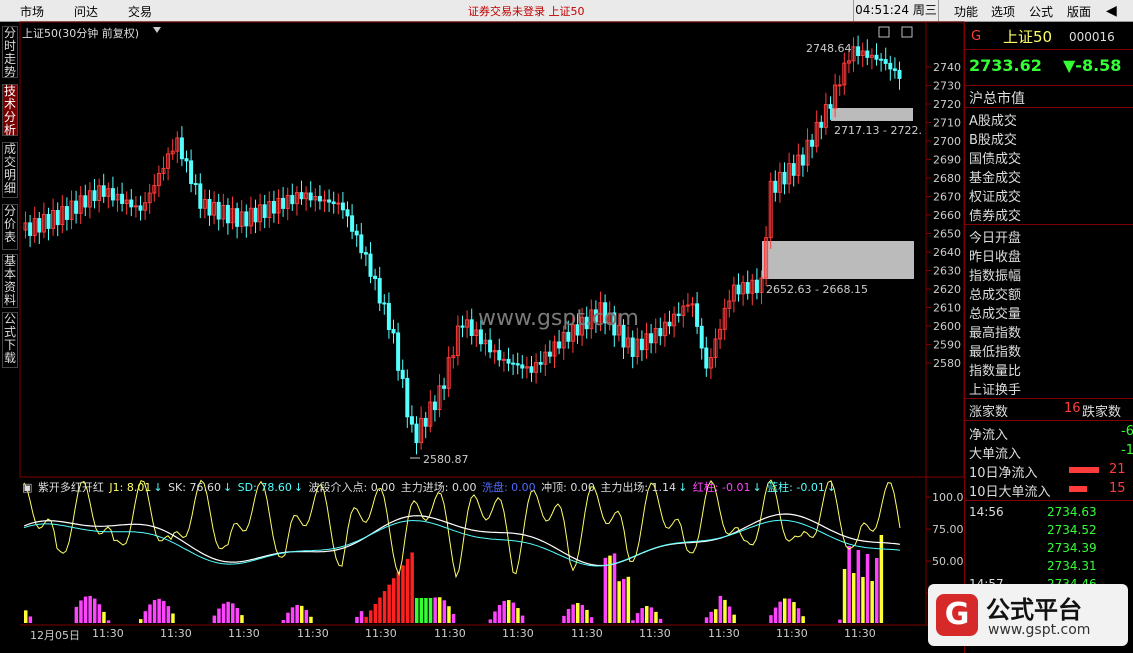  What do you see at coordinates (995, 454) in the screenshot?
I see `flow-label: 大单流入` at bounding box center [995, 454].